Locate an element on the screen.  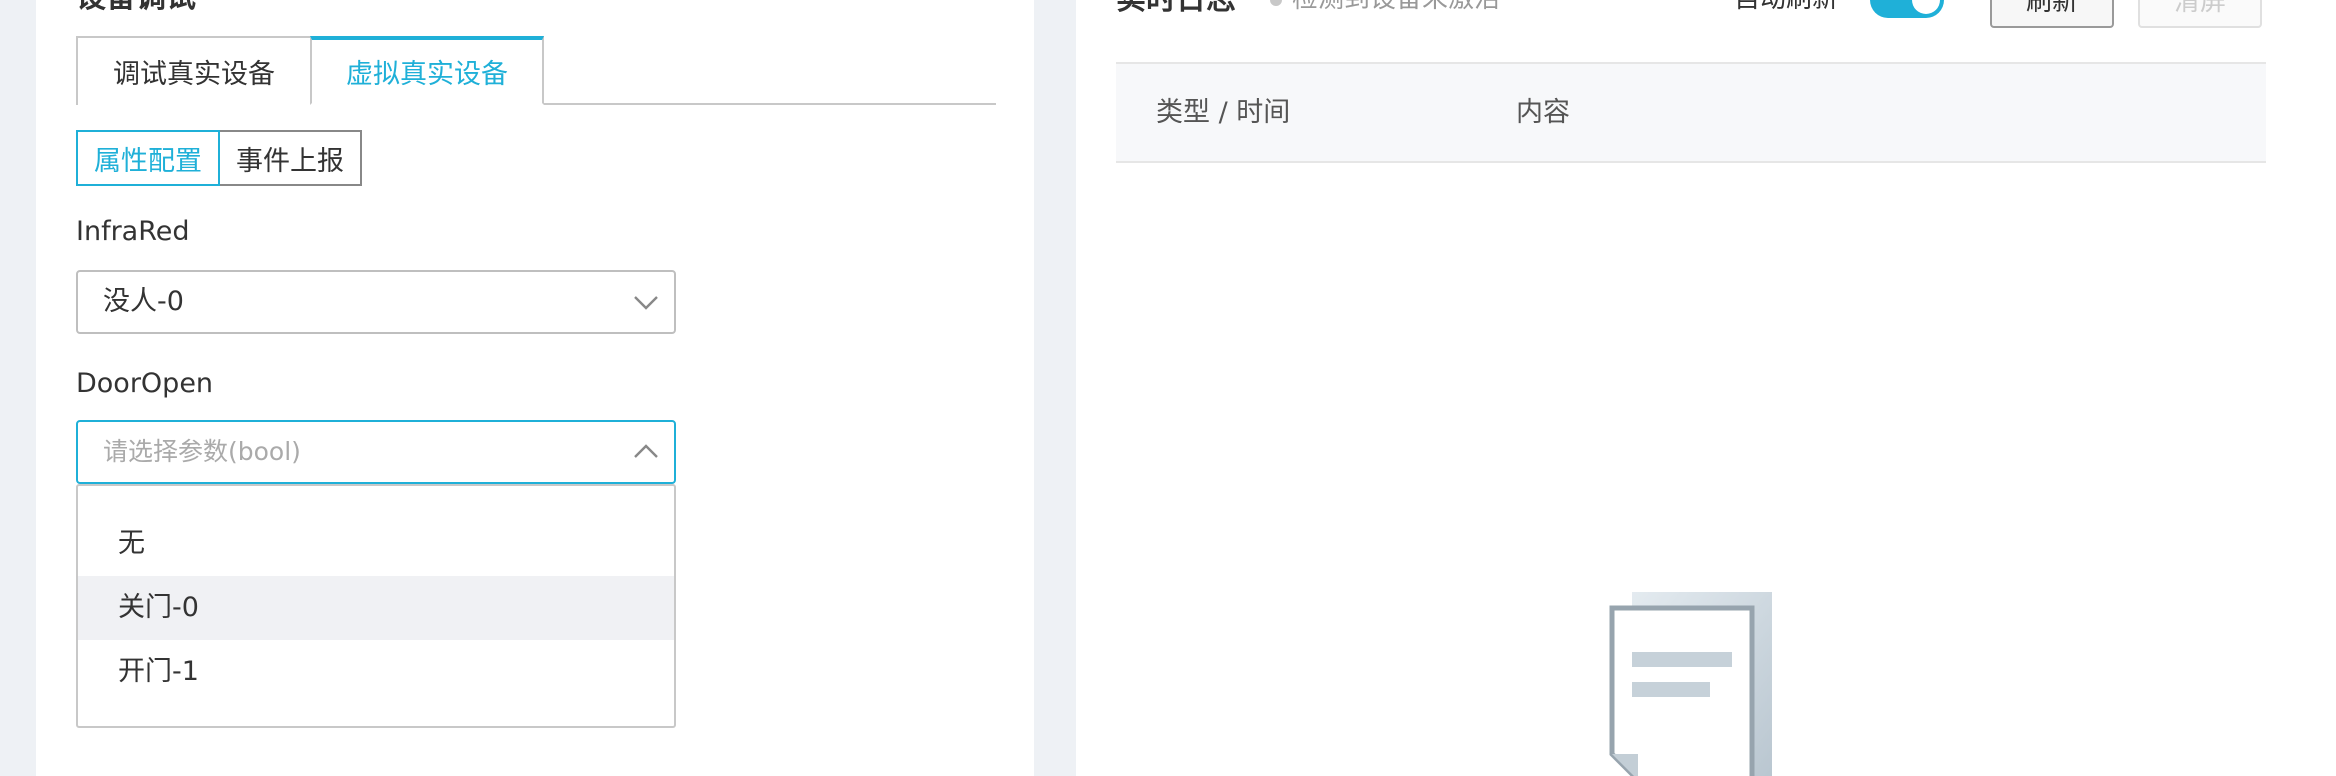
chevron-up-icon is located at coordinates (646, 451).